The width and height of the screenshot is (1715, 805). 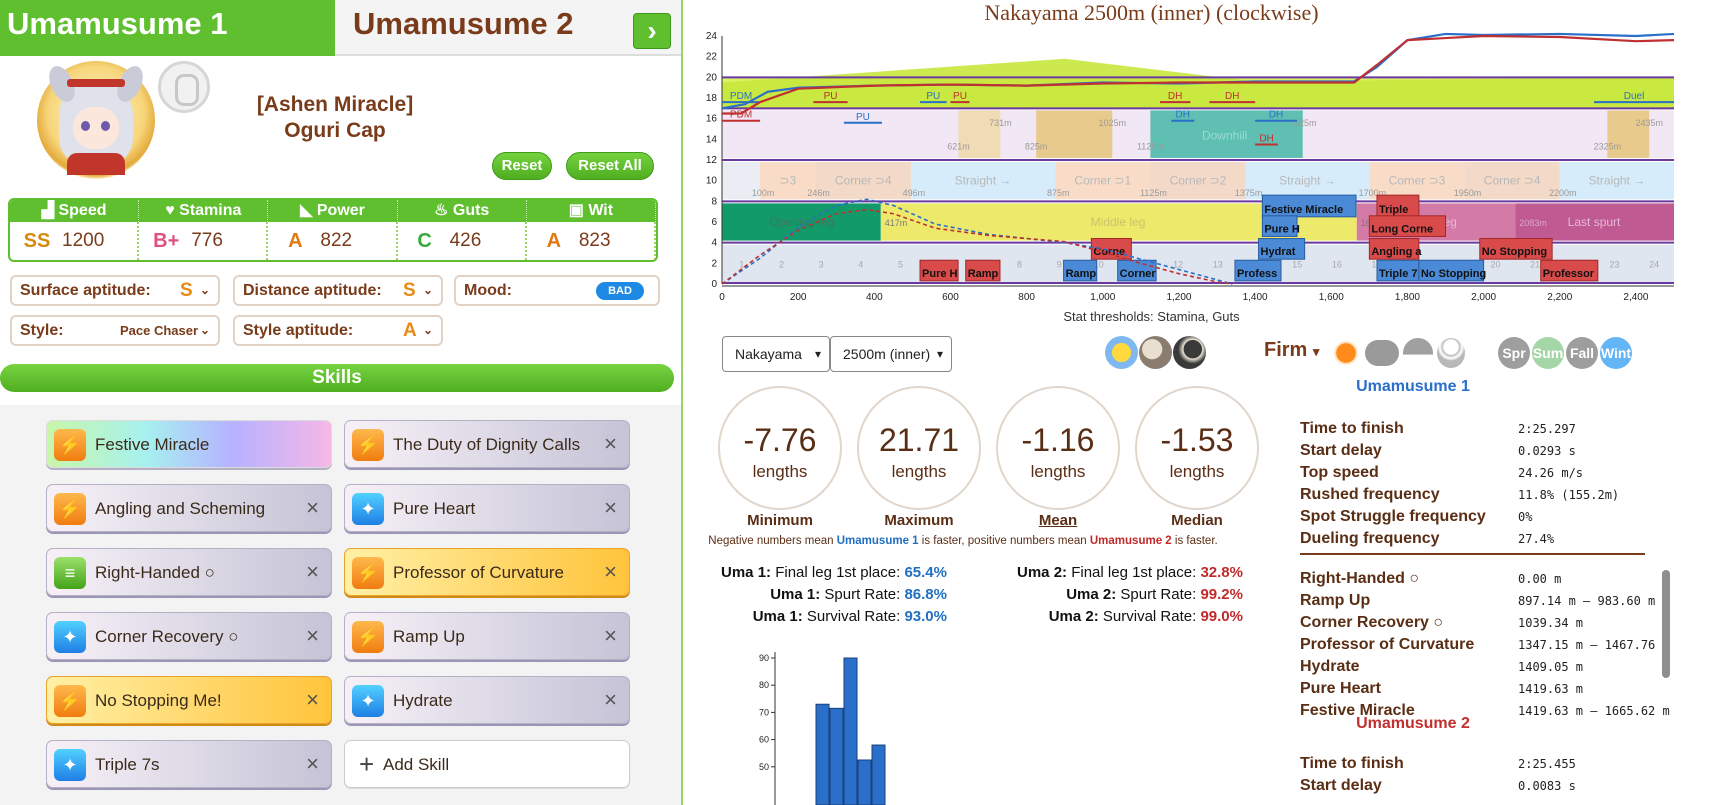 What do you see at coordinates (1150, 147) in the screenshot?
I see `slope-distance-label: 1125m` at bounding box center [1150, 147].